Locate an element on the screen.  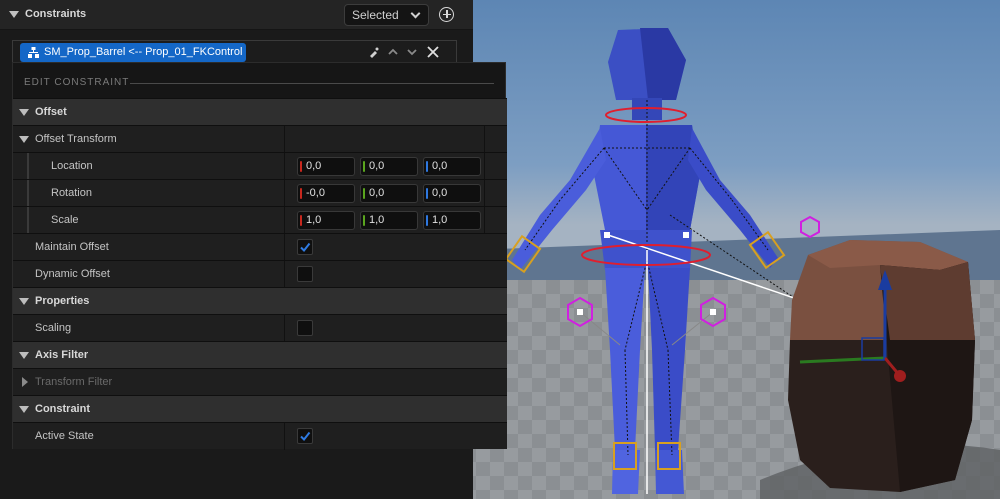
constraints-title: Constraints is located at coordinates (56, 14).